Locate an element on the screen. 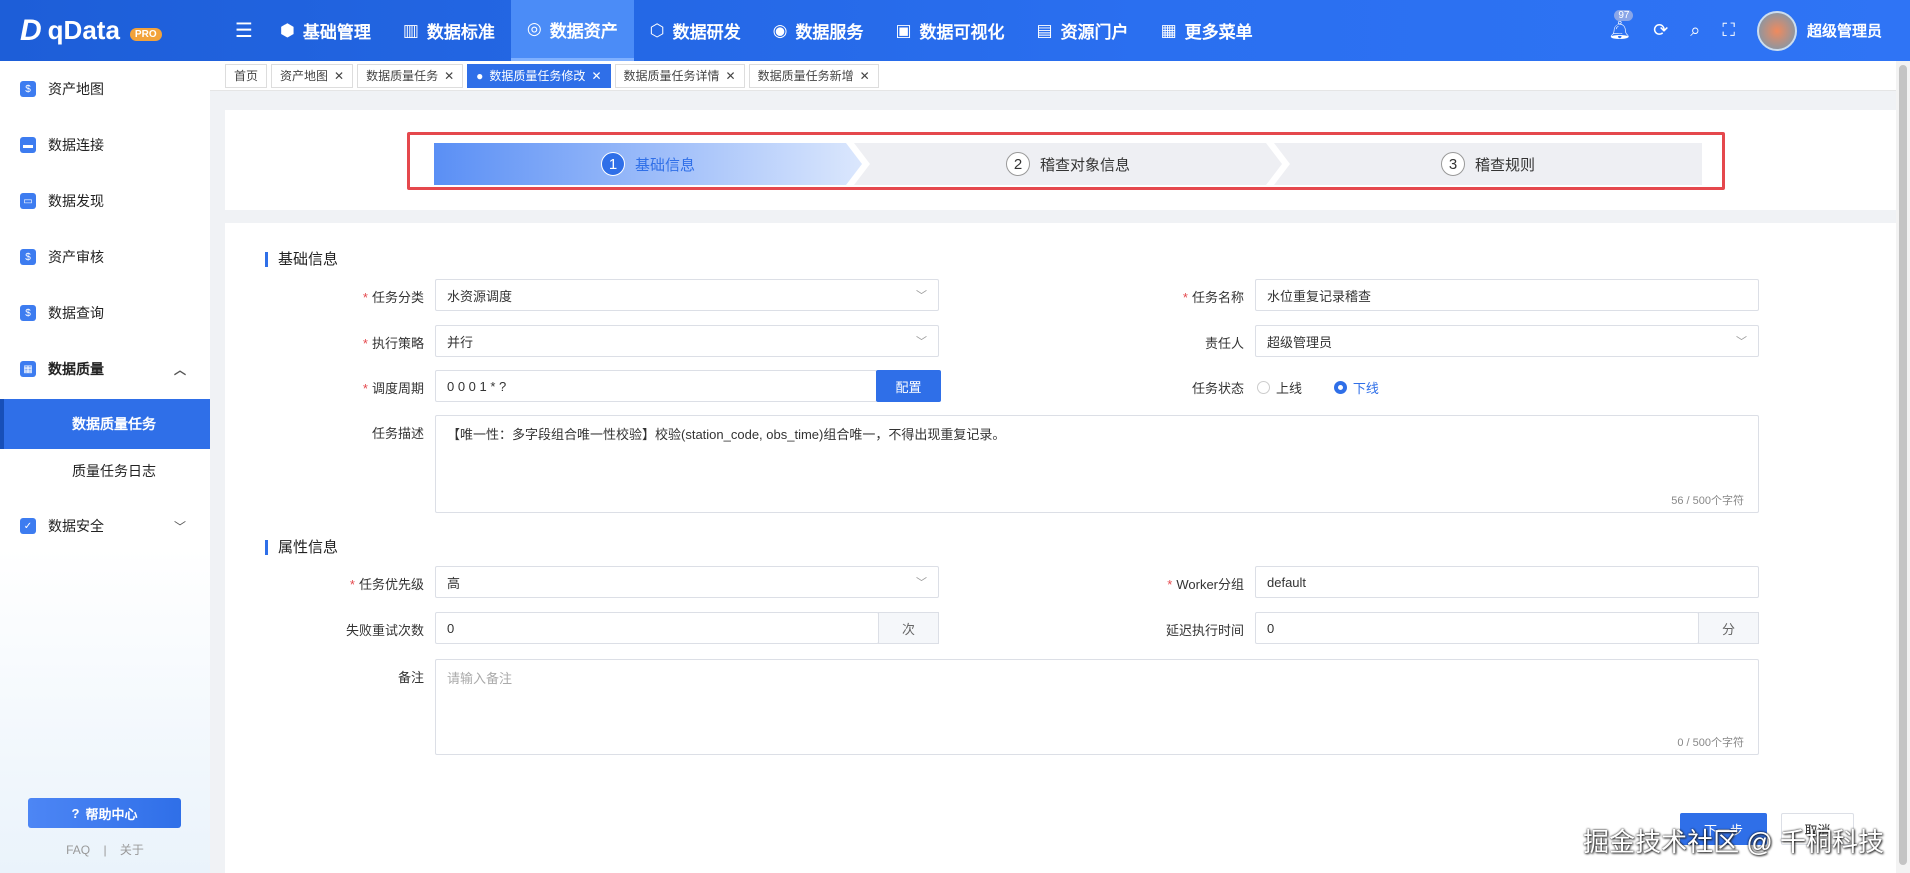  sidebar-label: 资产地图 is located at coordinates (76, 89).